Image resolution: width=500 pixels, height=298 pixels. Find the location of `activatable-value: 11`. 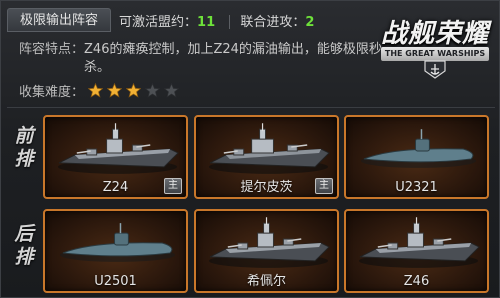

activatable-value: 11 is located at coordinates (206, 22).